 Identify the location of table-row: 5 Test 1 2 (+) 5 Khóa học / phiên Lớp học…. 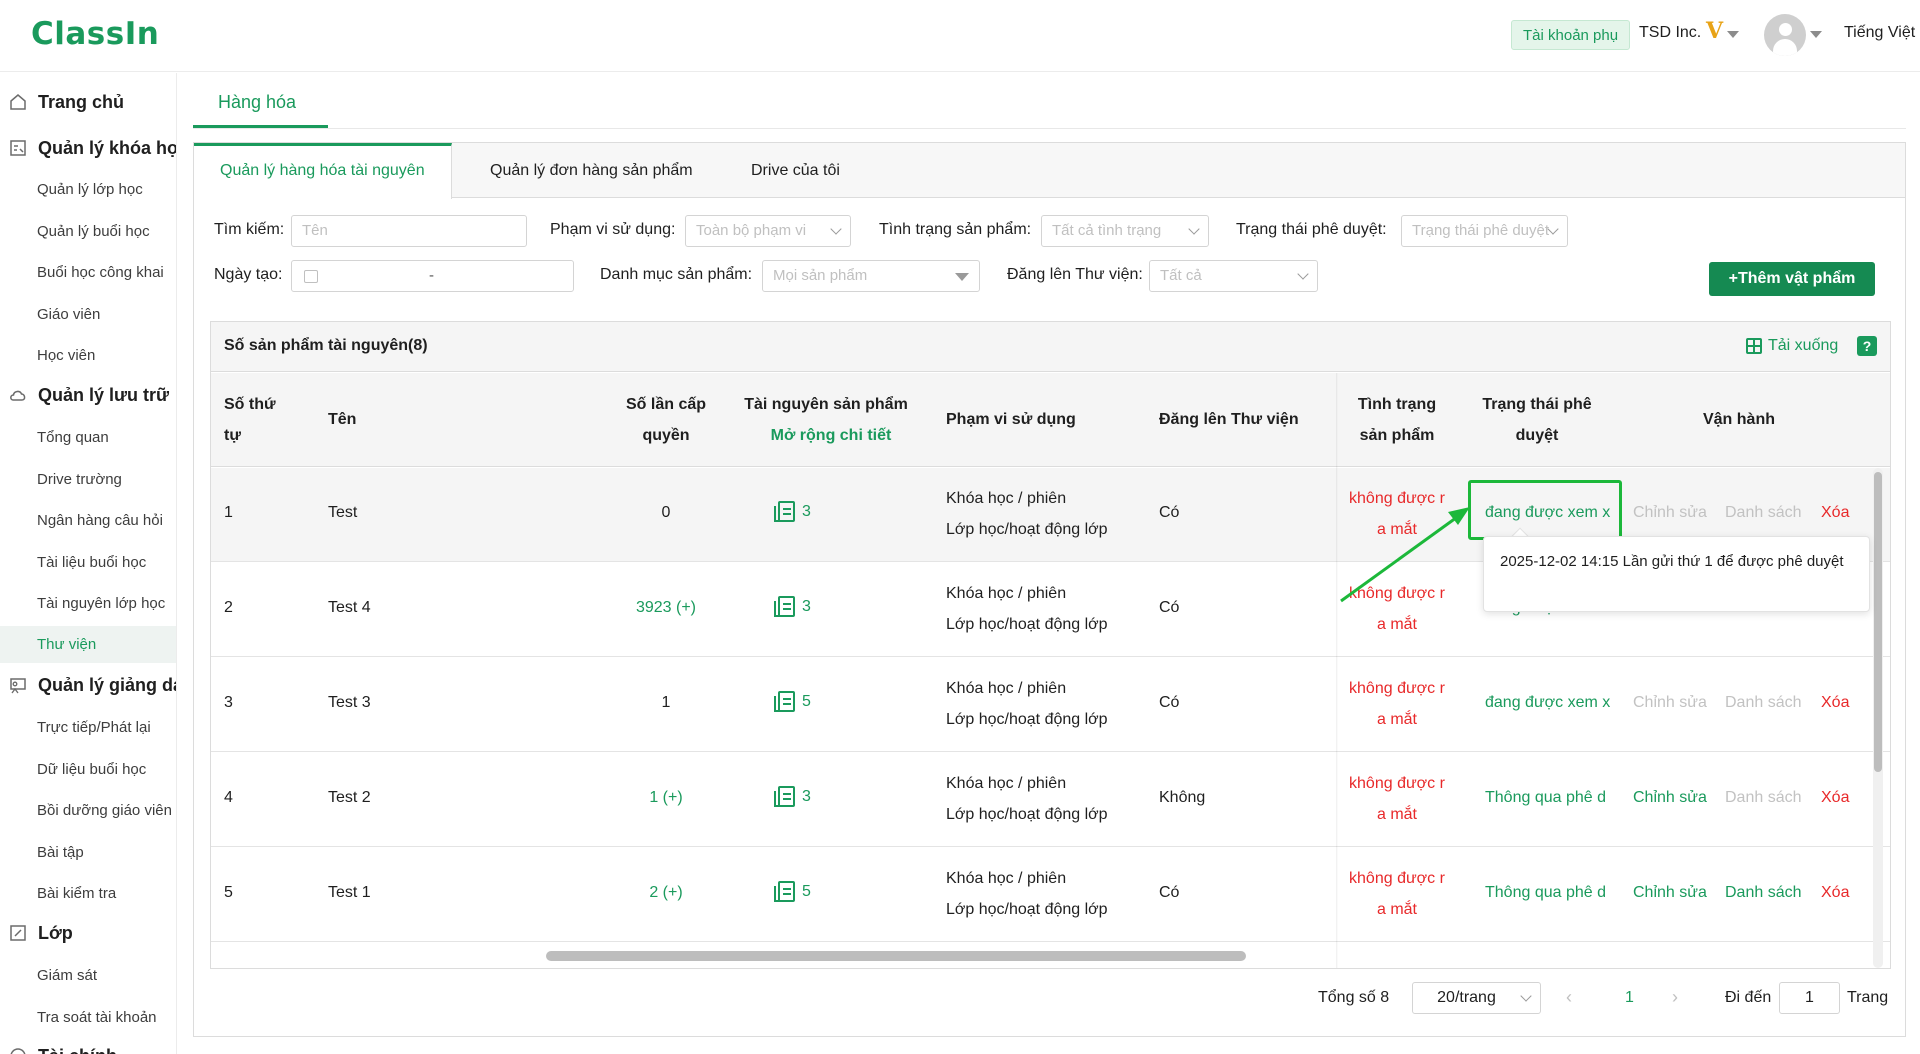
(1050, 895).